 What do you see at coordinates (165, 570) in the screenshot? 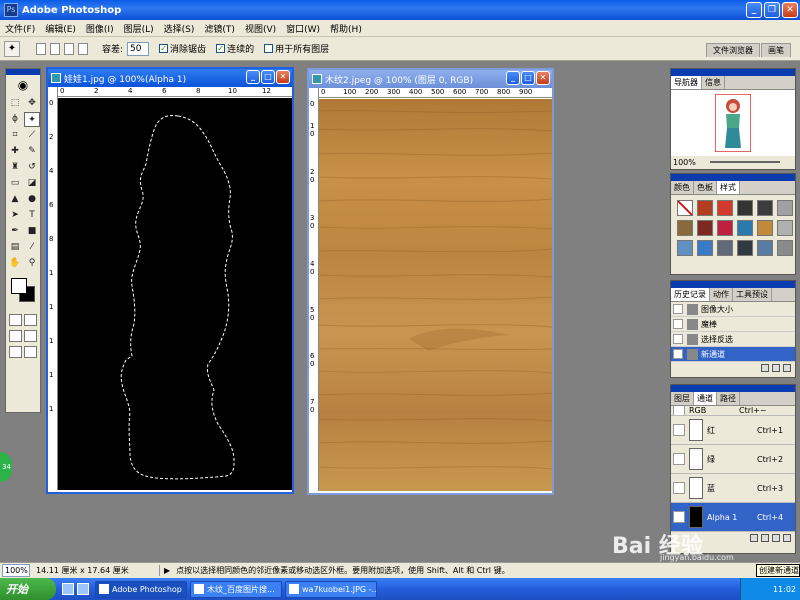
I see `status-arrow-icon: ▶` at bounding box center [165, 570].